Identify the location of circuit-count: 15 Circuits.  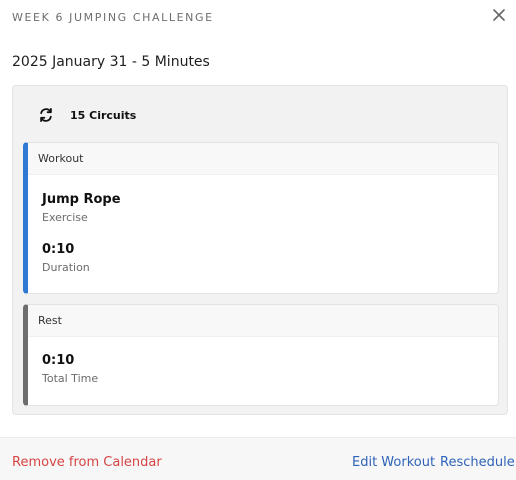
(103, 115).